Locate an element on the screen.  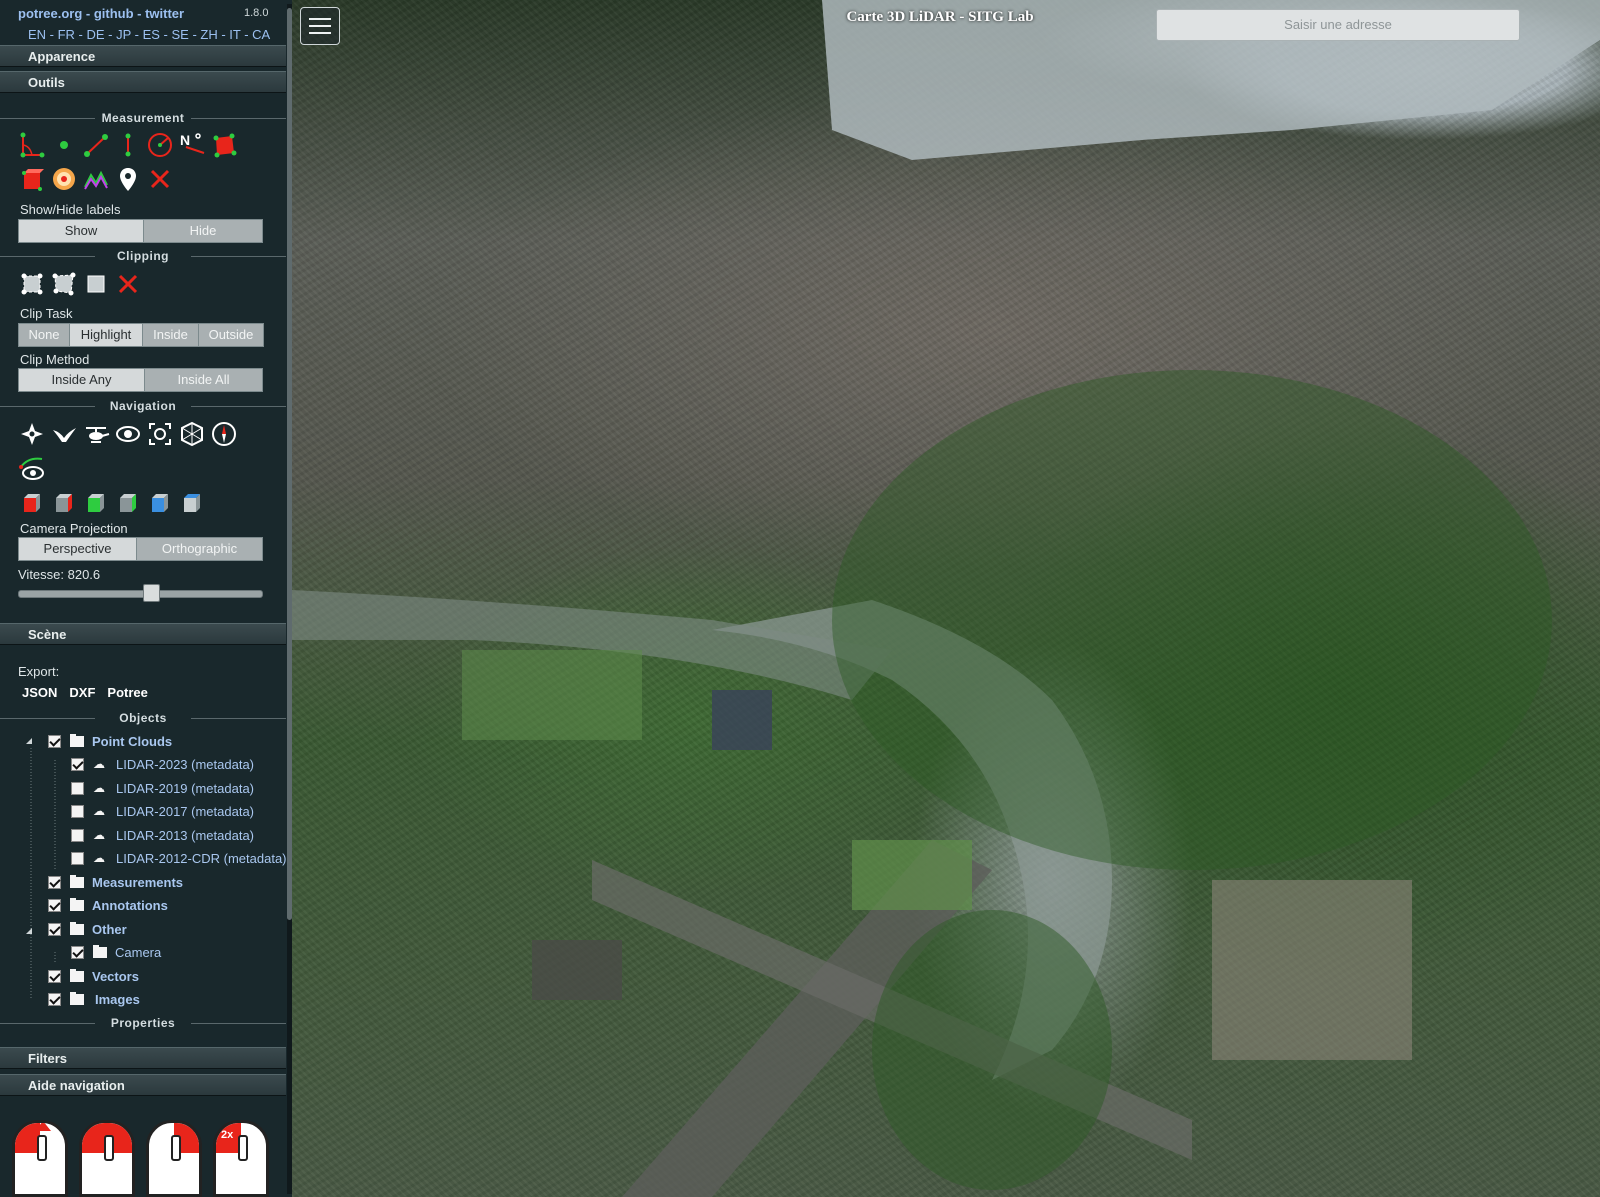
version-label: 1.8.0 is located at coordinates (256, 13).